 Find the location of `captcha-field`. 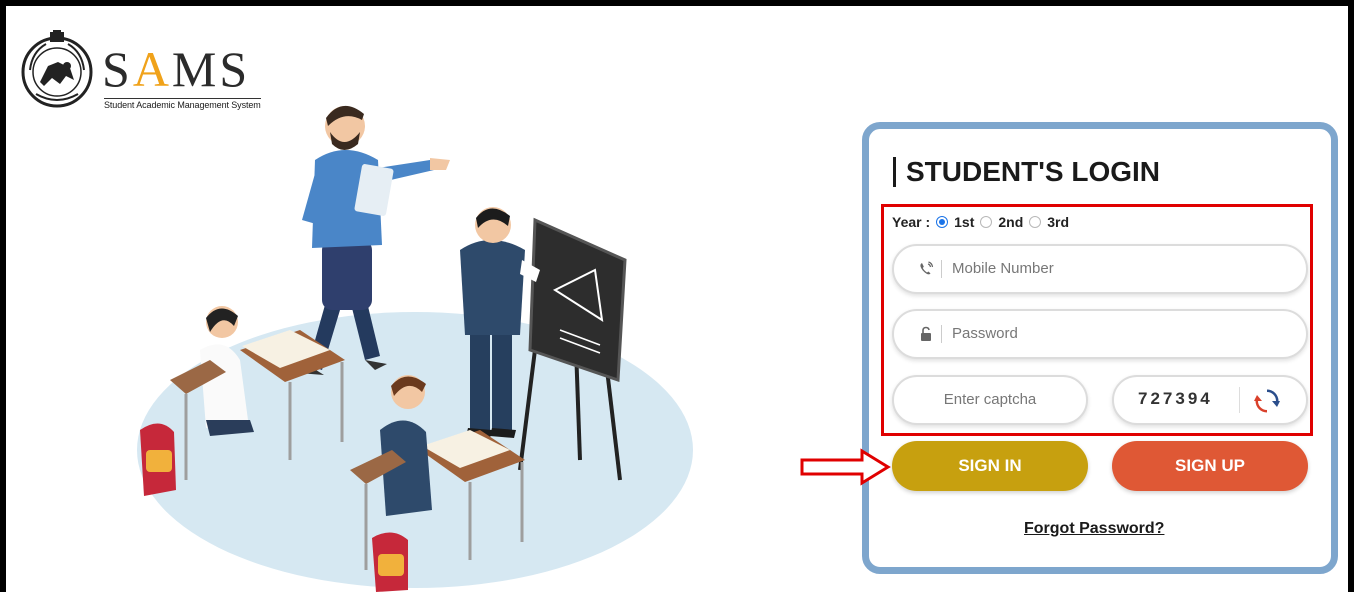

captcha-field is located at coordinates (990, 400).